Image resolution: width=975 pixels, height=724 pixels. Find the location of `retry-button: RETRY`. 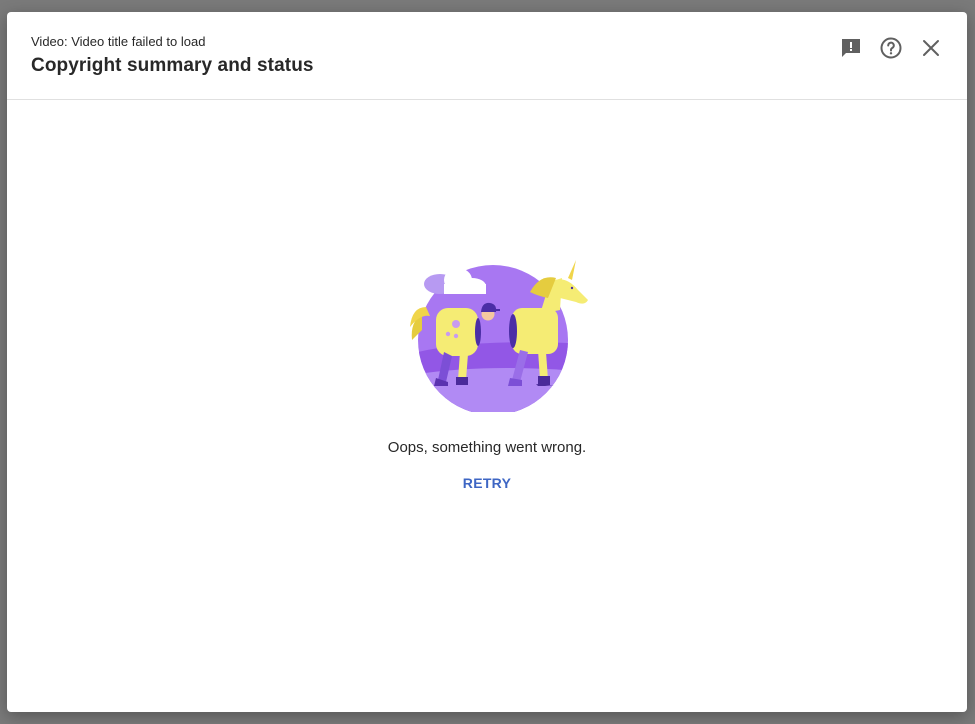

retry-button: RETRY is located at coordinates (487, 483).